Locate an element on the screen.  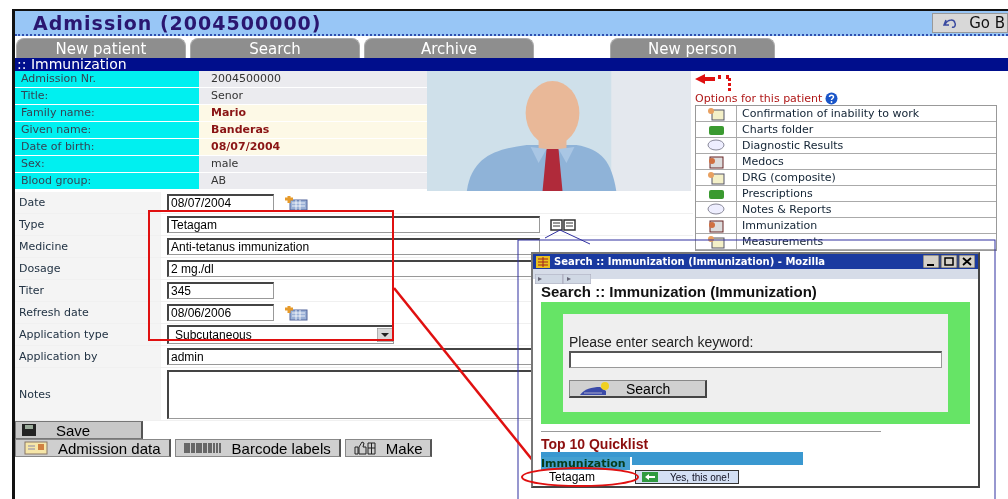
date-field: 08/06/2006 is located at coordinates (220, 312).